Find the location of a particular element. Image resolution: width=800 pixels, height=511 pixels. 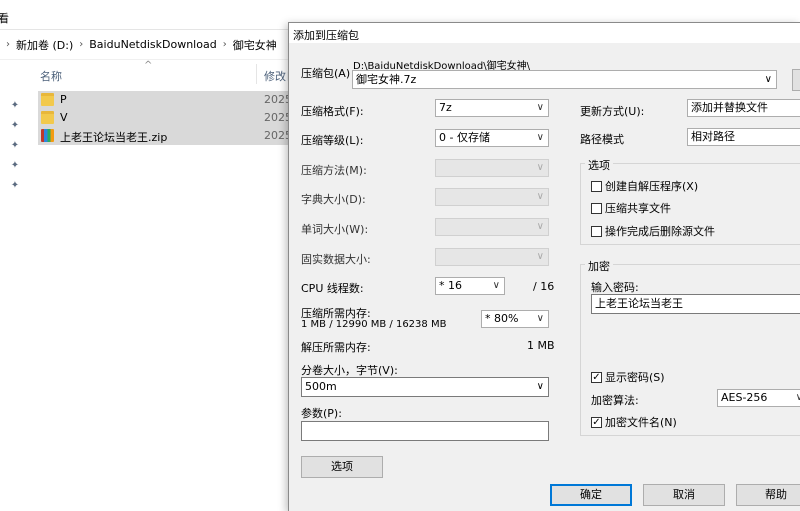

format-value: 7z is located at coordinates (445, 107).